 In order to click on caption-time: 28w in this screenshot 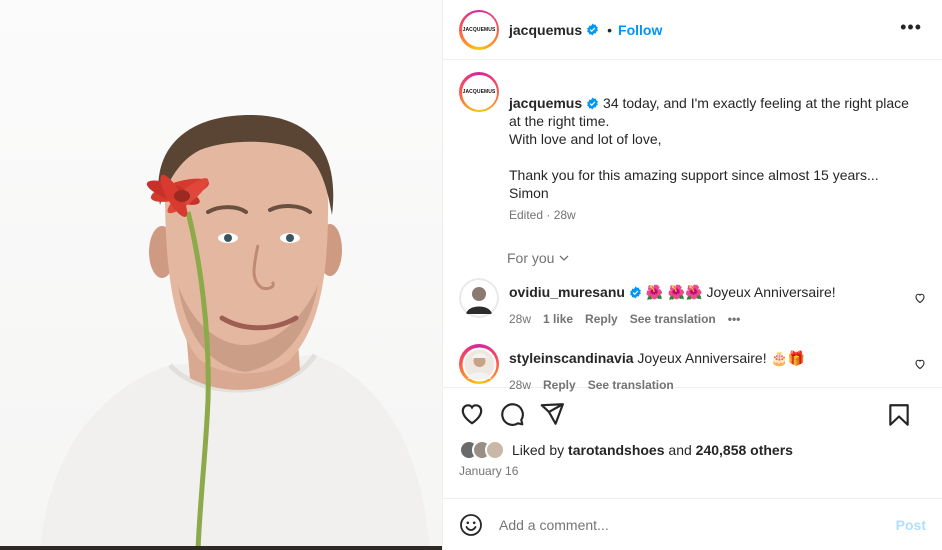, I will do `click(564, 215)`.